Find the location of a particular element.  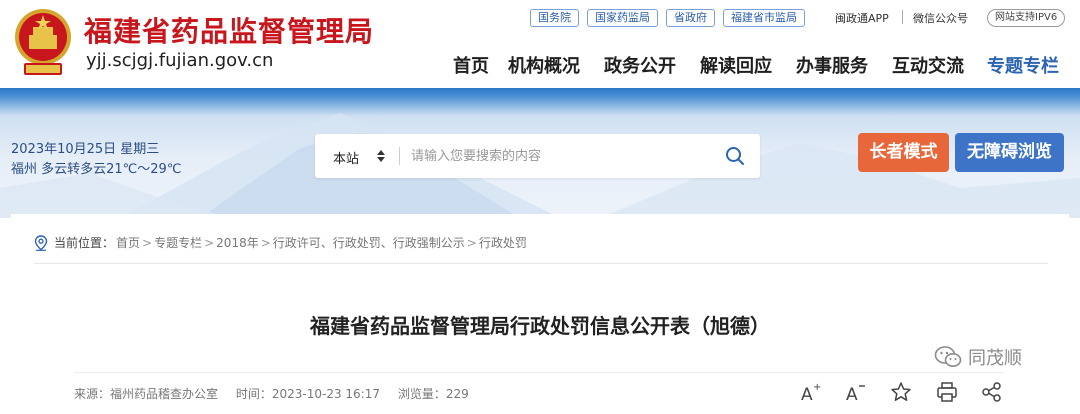

breadcrumb-penalty: 行政处罚 is located at coordinates (503, 242).